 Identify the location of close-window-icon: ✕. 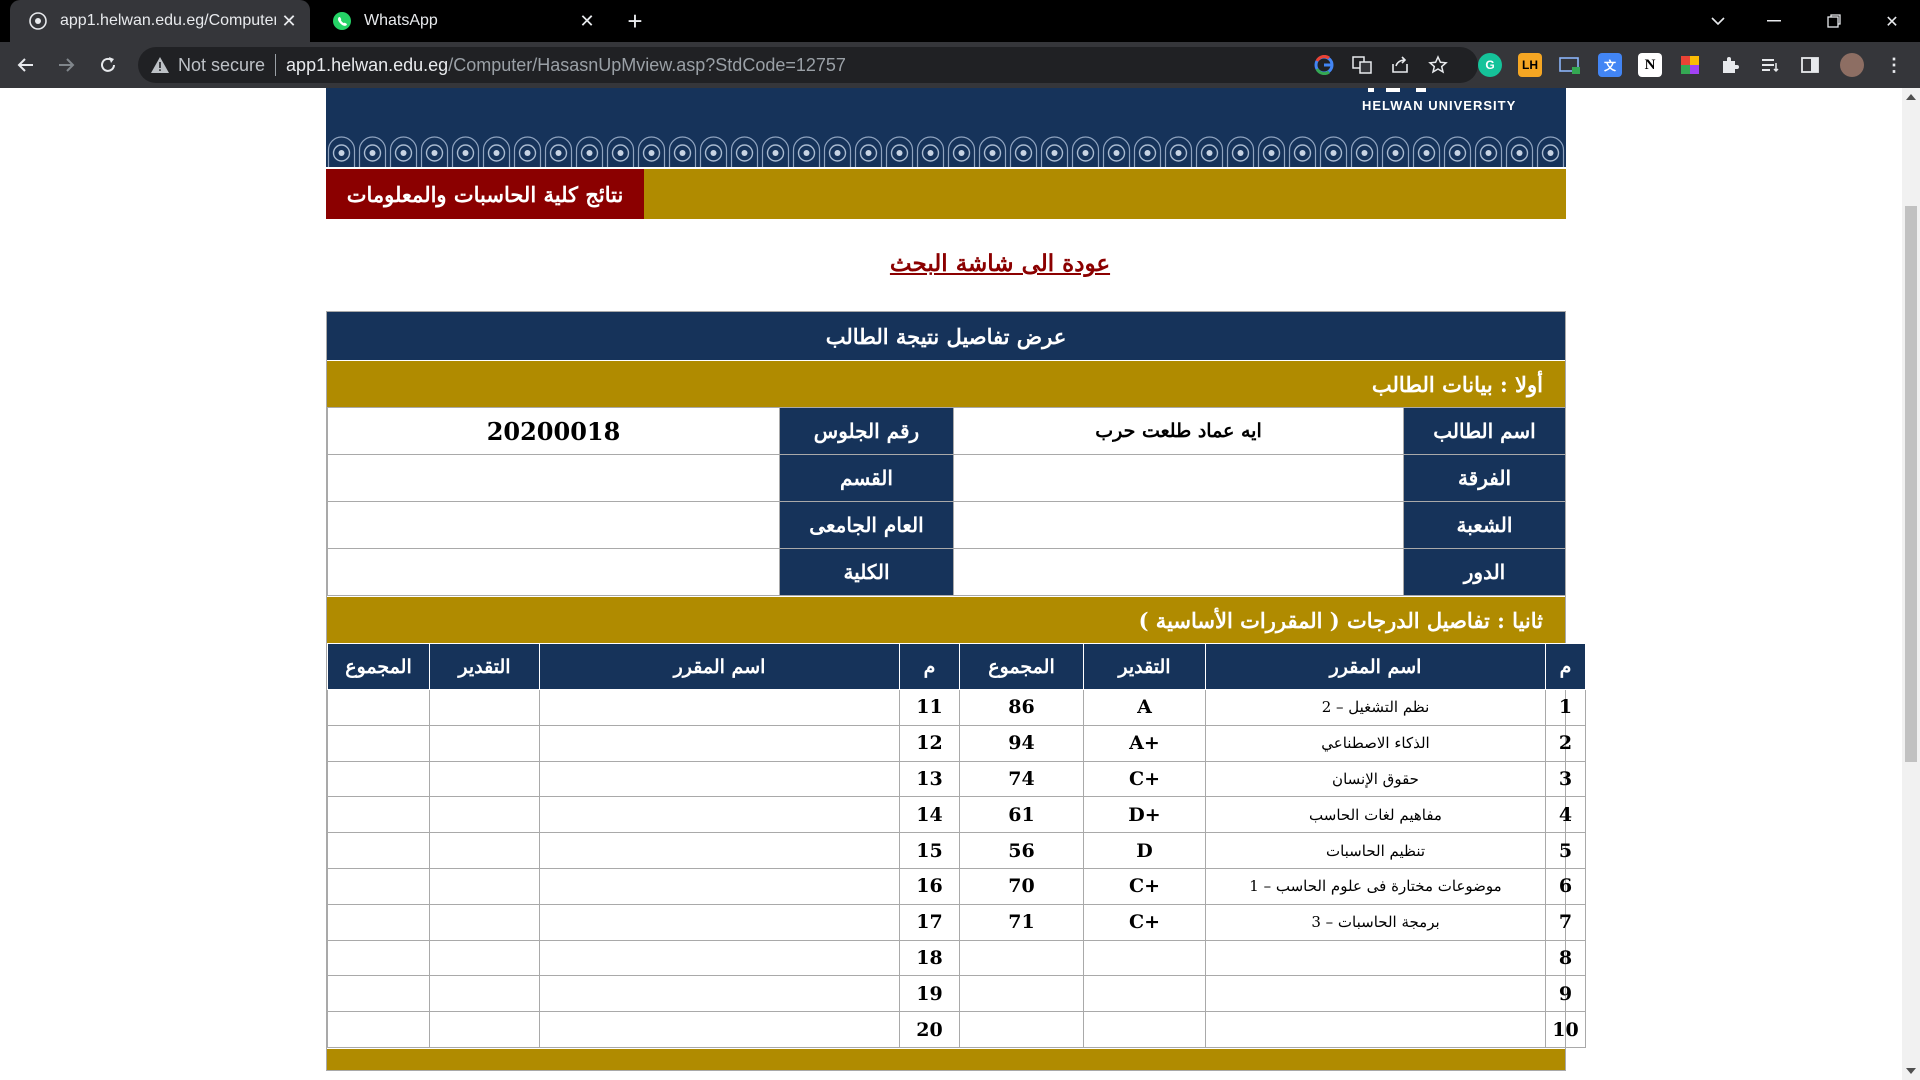
(1892, 21).